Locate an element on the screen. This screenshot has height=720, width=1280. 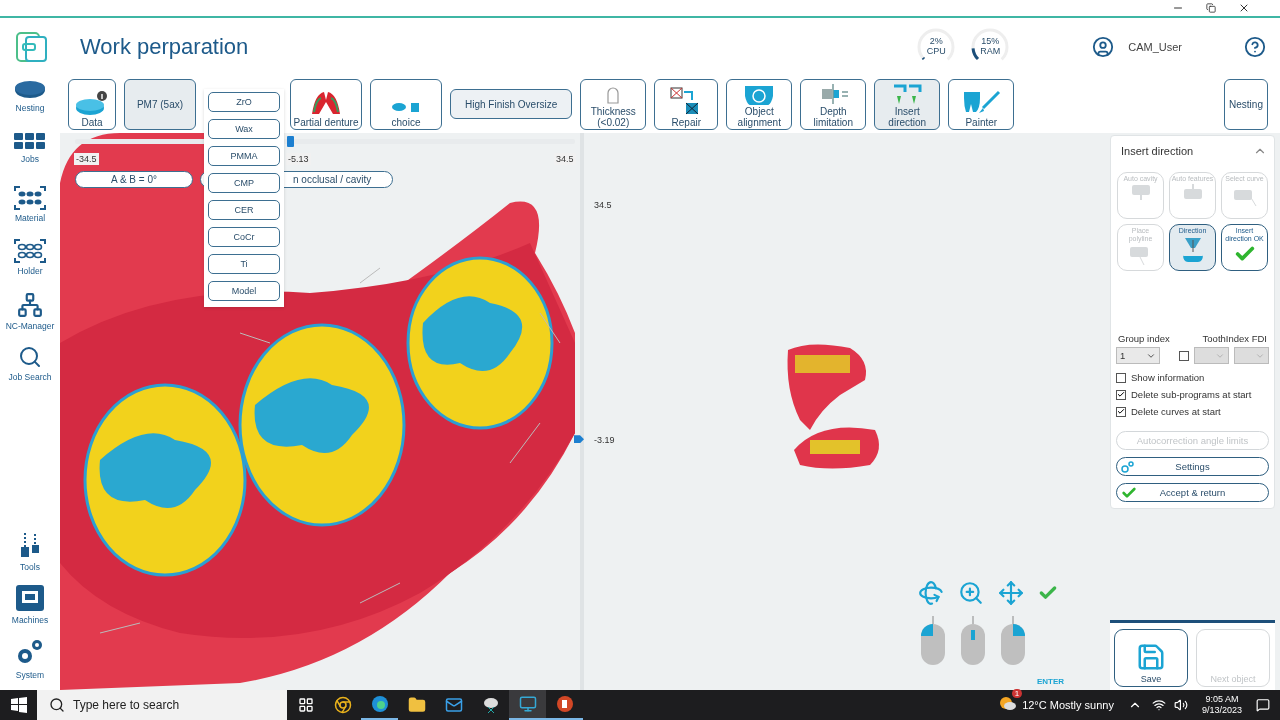
user-icon is located at coordinates (1103, 46).